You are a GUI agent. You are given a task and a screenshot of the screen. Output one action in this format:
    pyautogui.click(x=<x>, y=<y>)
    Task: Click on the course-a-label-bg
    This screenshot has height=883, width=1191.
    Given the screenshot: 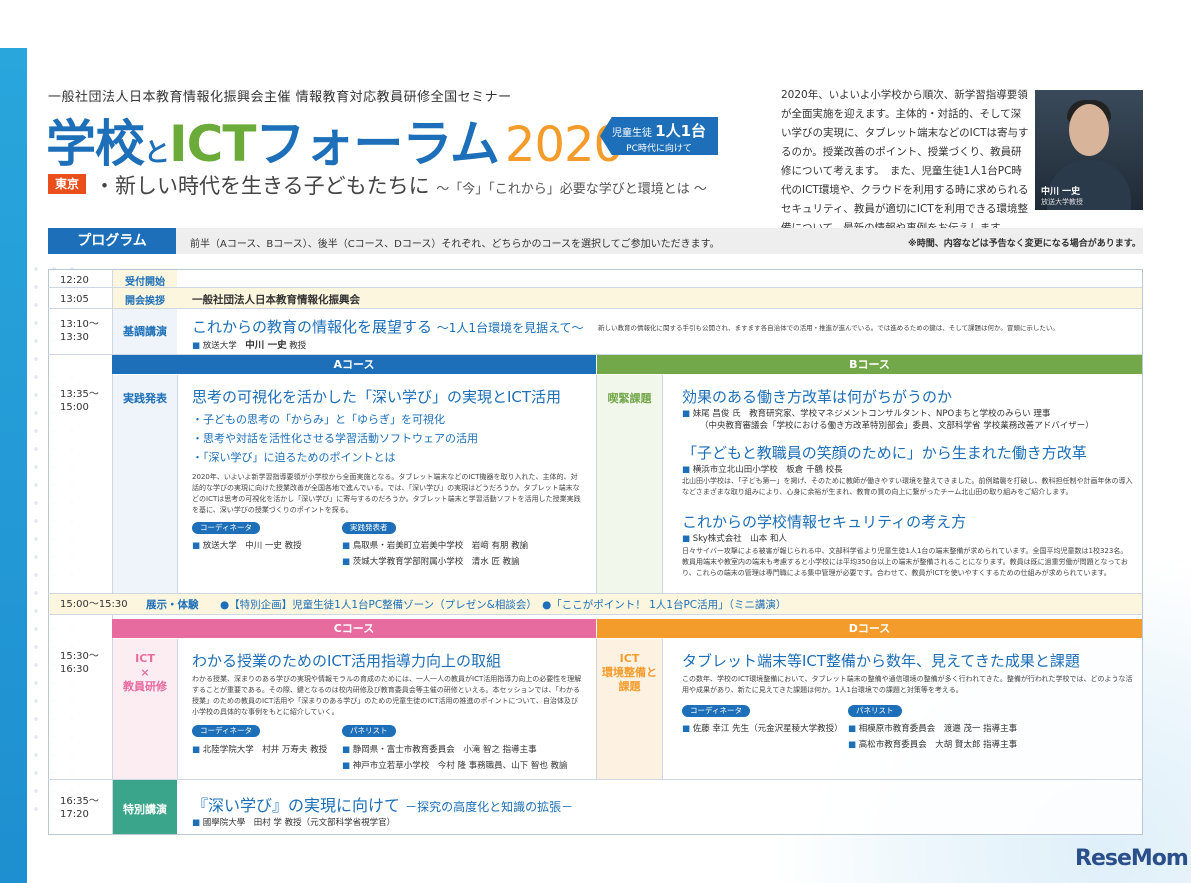 What is the action you would take?
    pyautogui.click(x=145, y=484)
    